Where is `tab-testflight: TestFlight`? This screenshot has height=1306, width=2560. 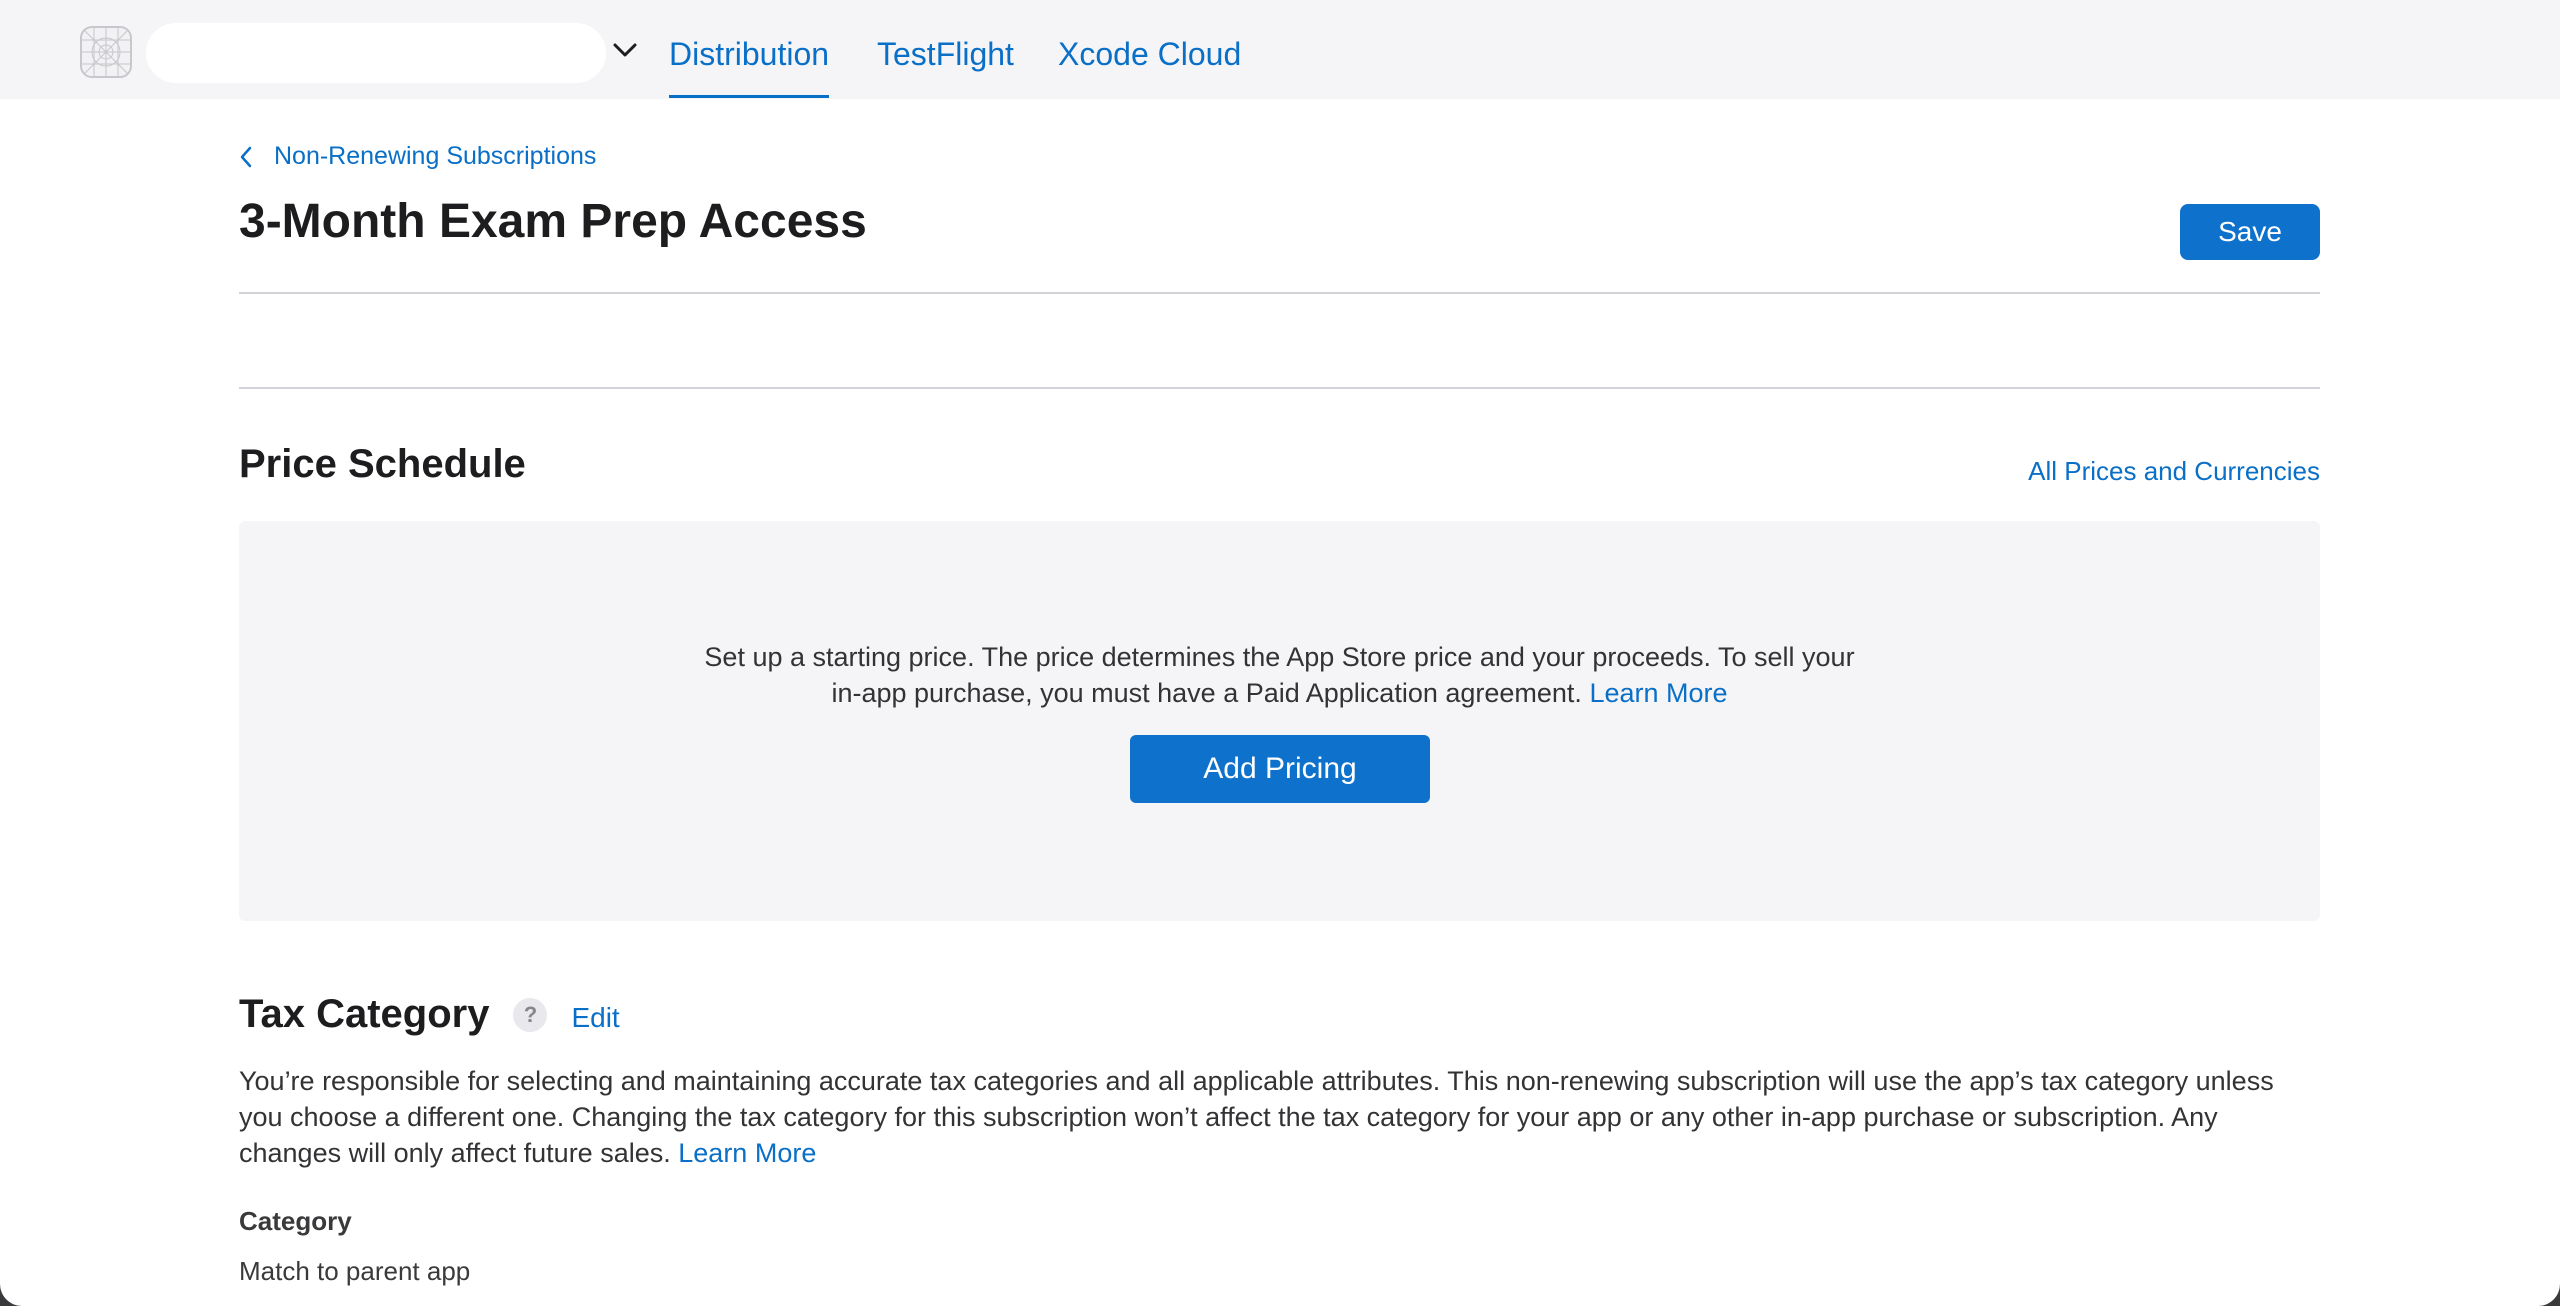 tab-testflight: TestFlight is located at coordinates (945, 54).